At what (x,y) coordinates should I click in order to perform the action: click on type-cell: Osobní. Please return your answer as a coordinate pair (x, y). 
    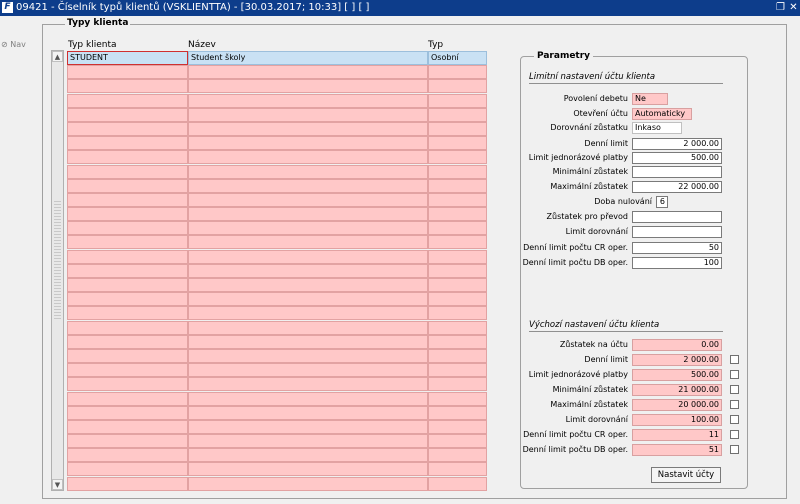
    Looking at the image, I should click on (457, 58).